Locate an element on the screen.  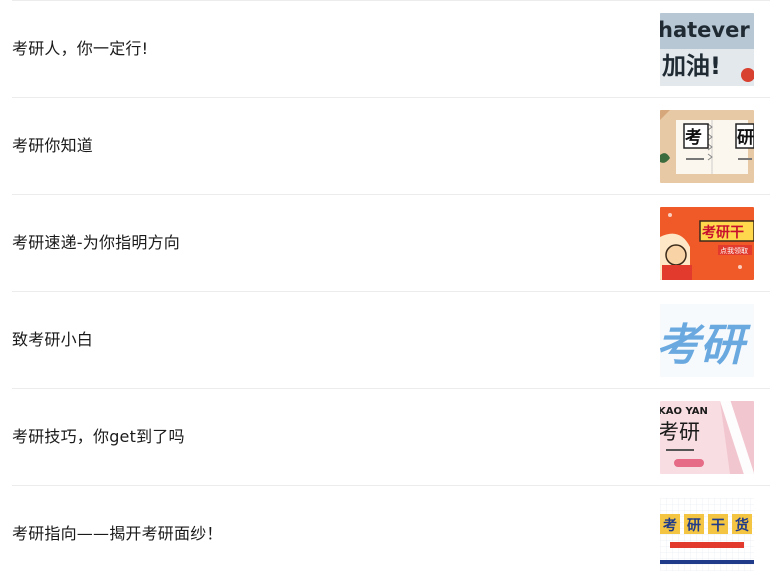
thumbnail-image: KAO YAN 考研 is located at coordinates (707, 437).